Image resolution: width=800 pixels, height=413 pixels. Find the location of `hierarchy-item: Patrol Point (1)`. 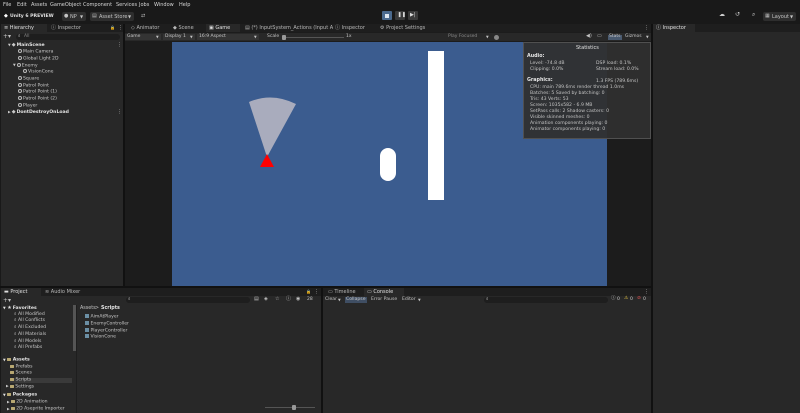

hierarchy-item: Patrol Point (1) is located at coordinates (37, 92).